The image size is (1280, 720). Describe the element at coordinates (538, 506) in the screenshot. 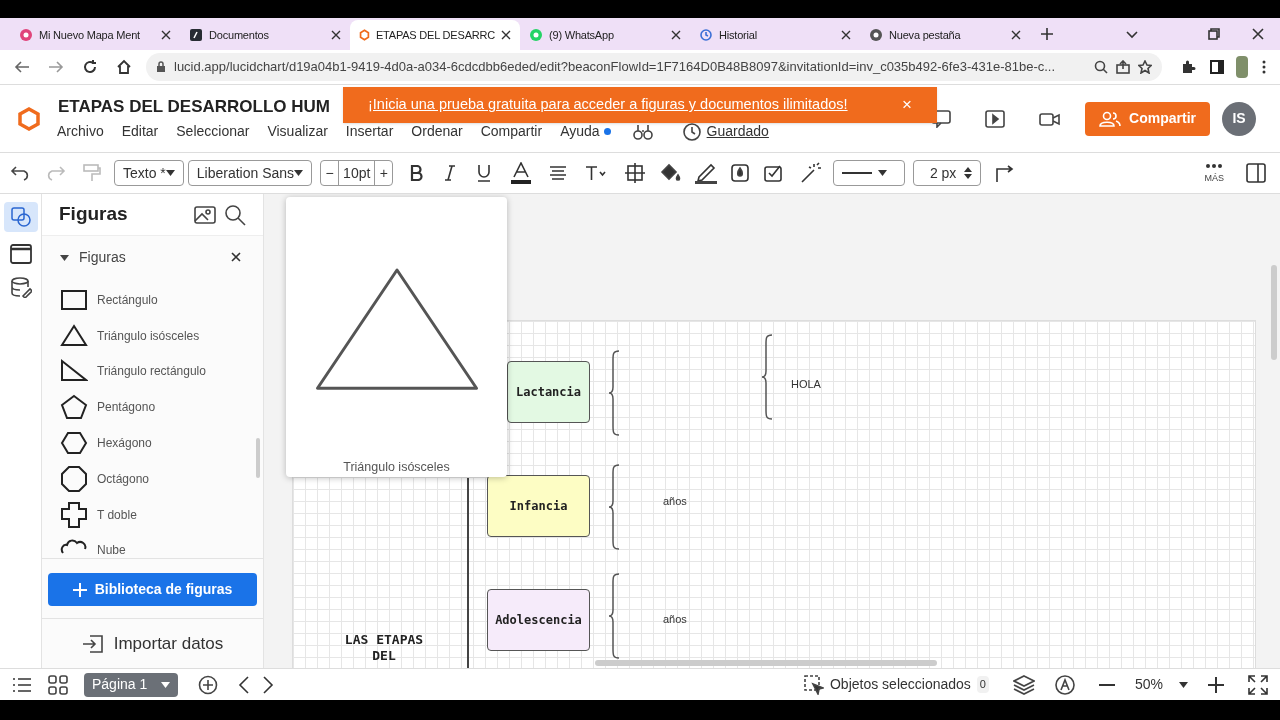

I see `stage-box: Infancia` at that location.